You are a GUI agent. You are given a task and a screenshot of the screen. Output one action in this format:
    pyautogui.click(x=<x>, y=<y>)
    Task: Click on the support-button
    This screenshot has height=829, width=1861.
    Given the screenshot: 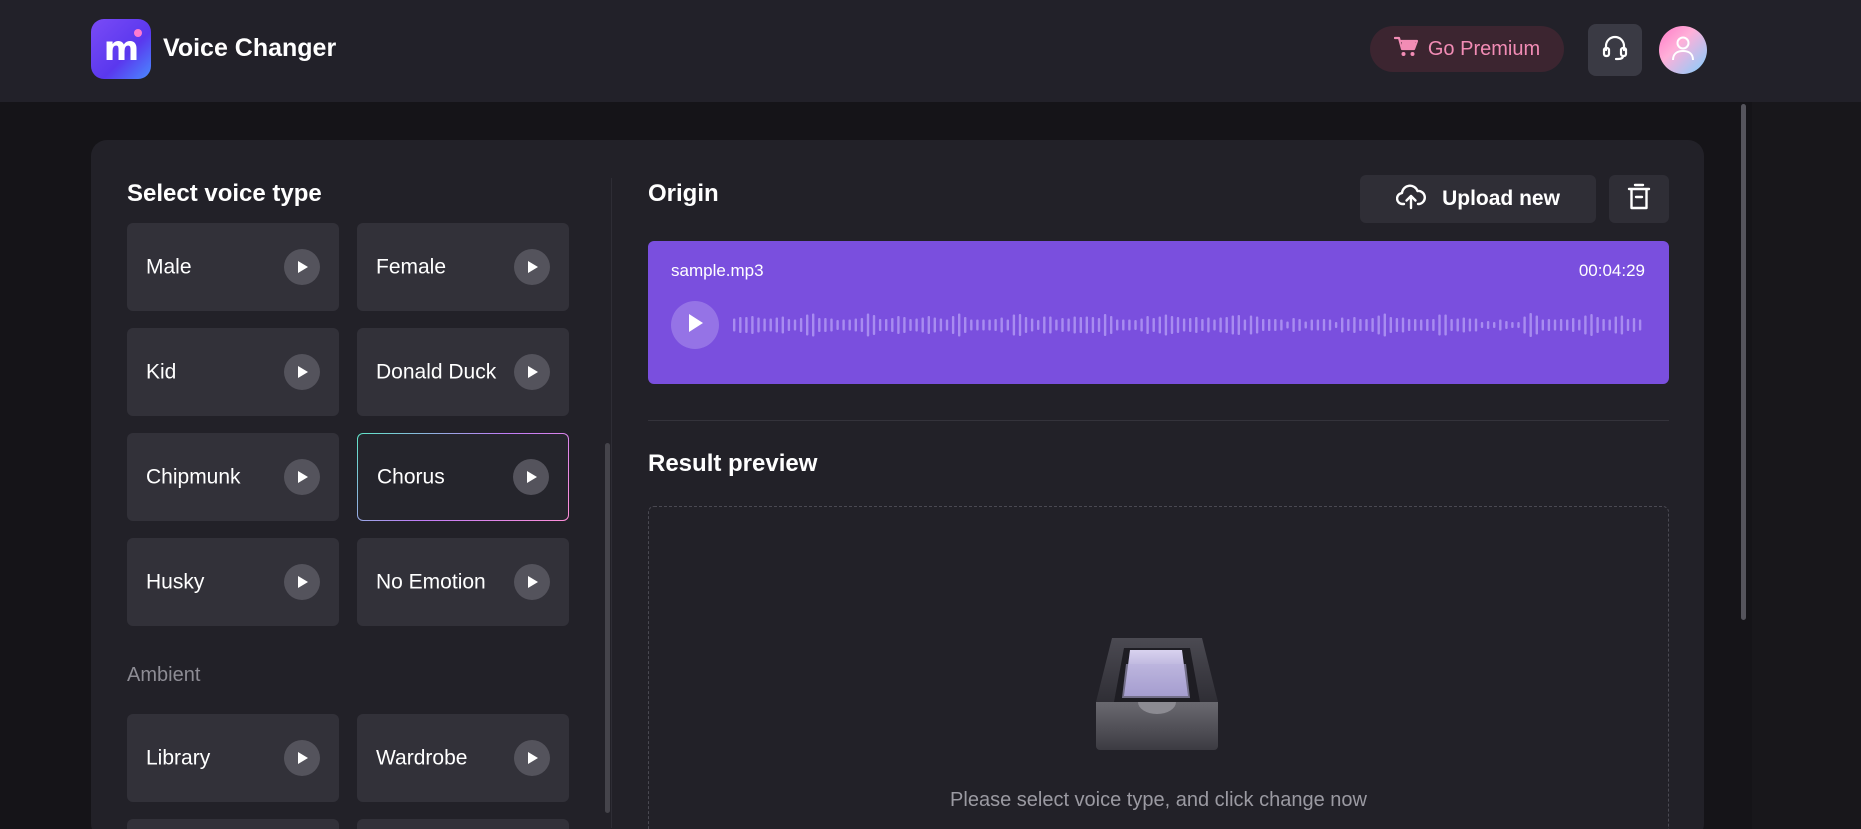 What is the action you would take?
    pyautogui.click(x=1615, y=50)
    